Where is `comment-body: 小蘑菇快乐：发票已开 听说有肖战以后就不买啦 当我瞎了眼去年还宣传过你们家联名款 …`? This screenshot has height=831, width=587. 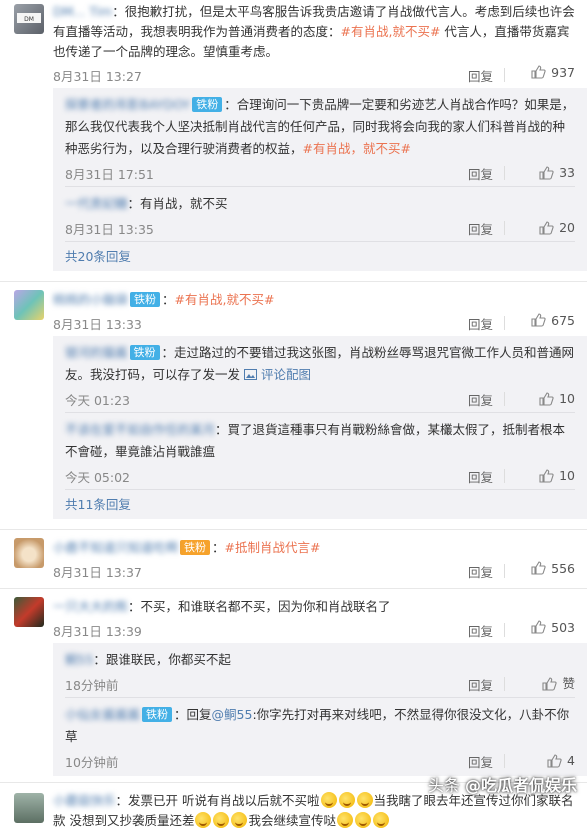 comment-body: 小蘑菇快乐：发票已开 听说有肖战以后就不买啦 当我瞎了眼去年还宣传过你们家联名款 … is located at coordinates (314, 811).